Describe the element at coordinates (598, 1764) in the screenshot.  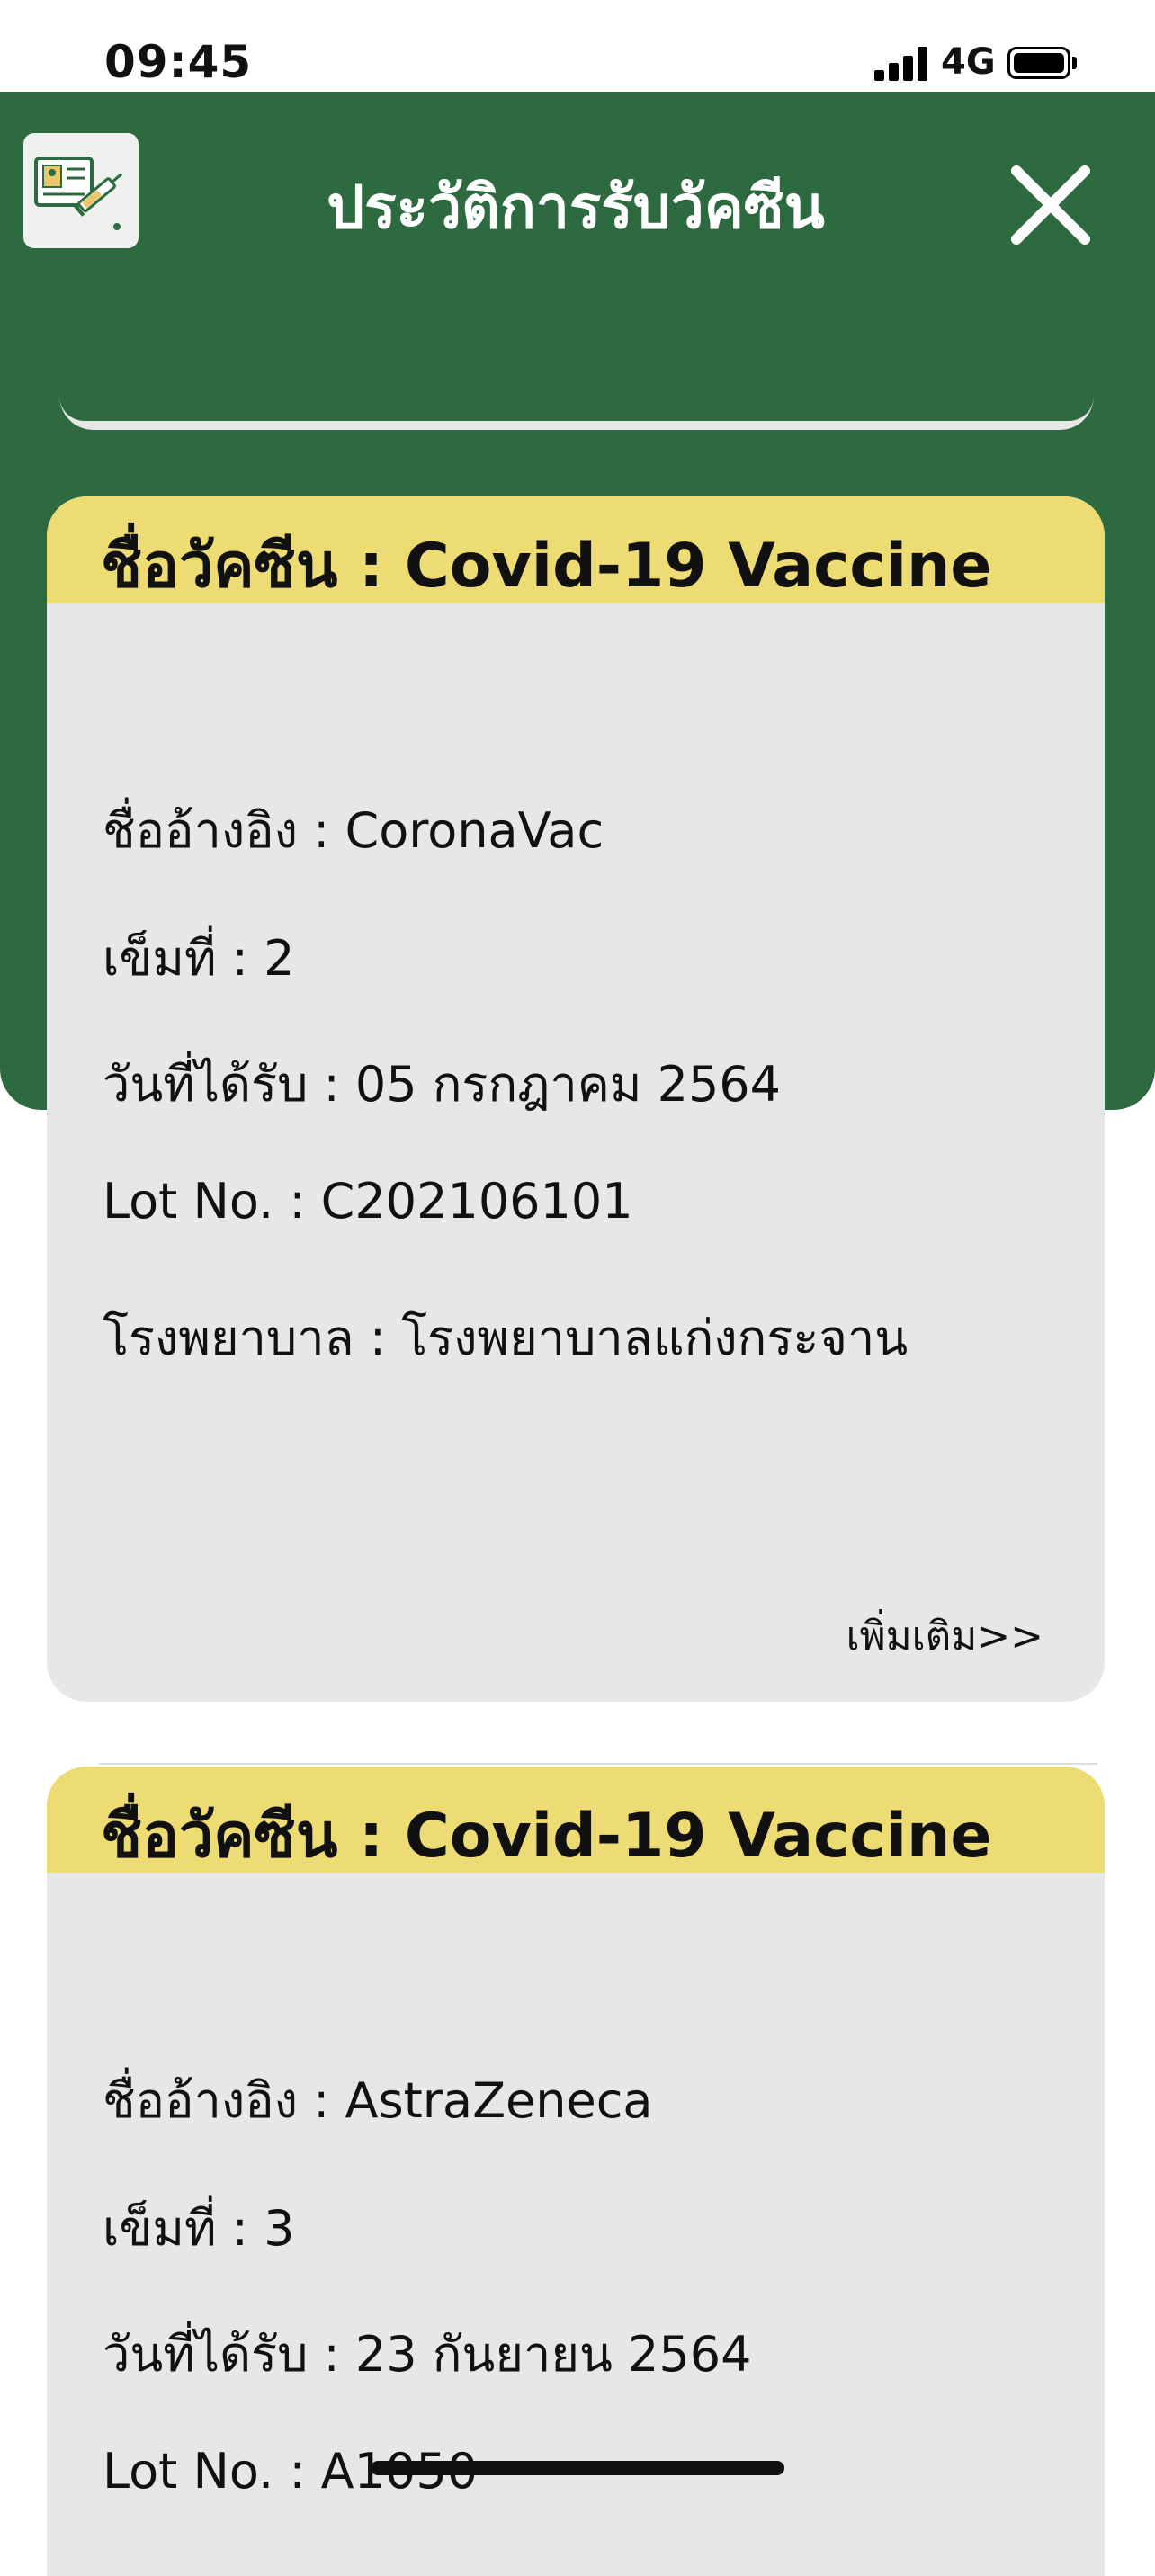
I see `divider` at that location.